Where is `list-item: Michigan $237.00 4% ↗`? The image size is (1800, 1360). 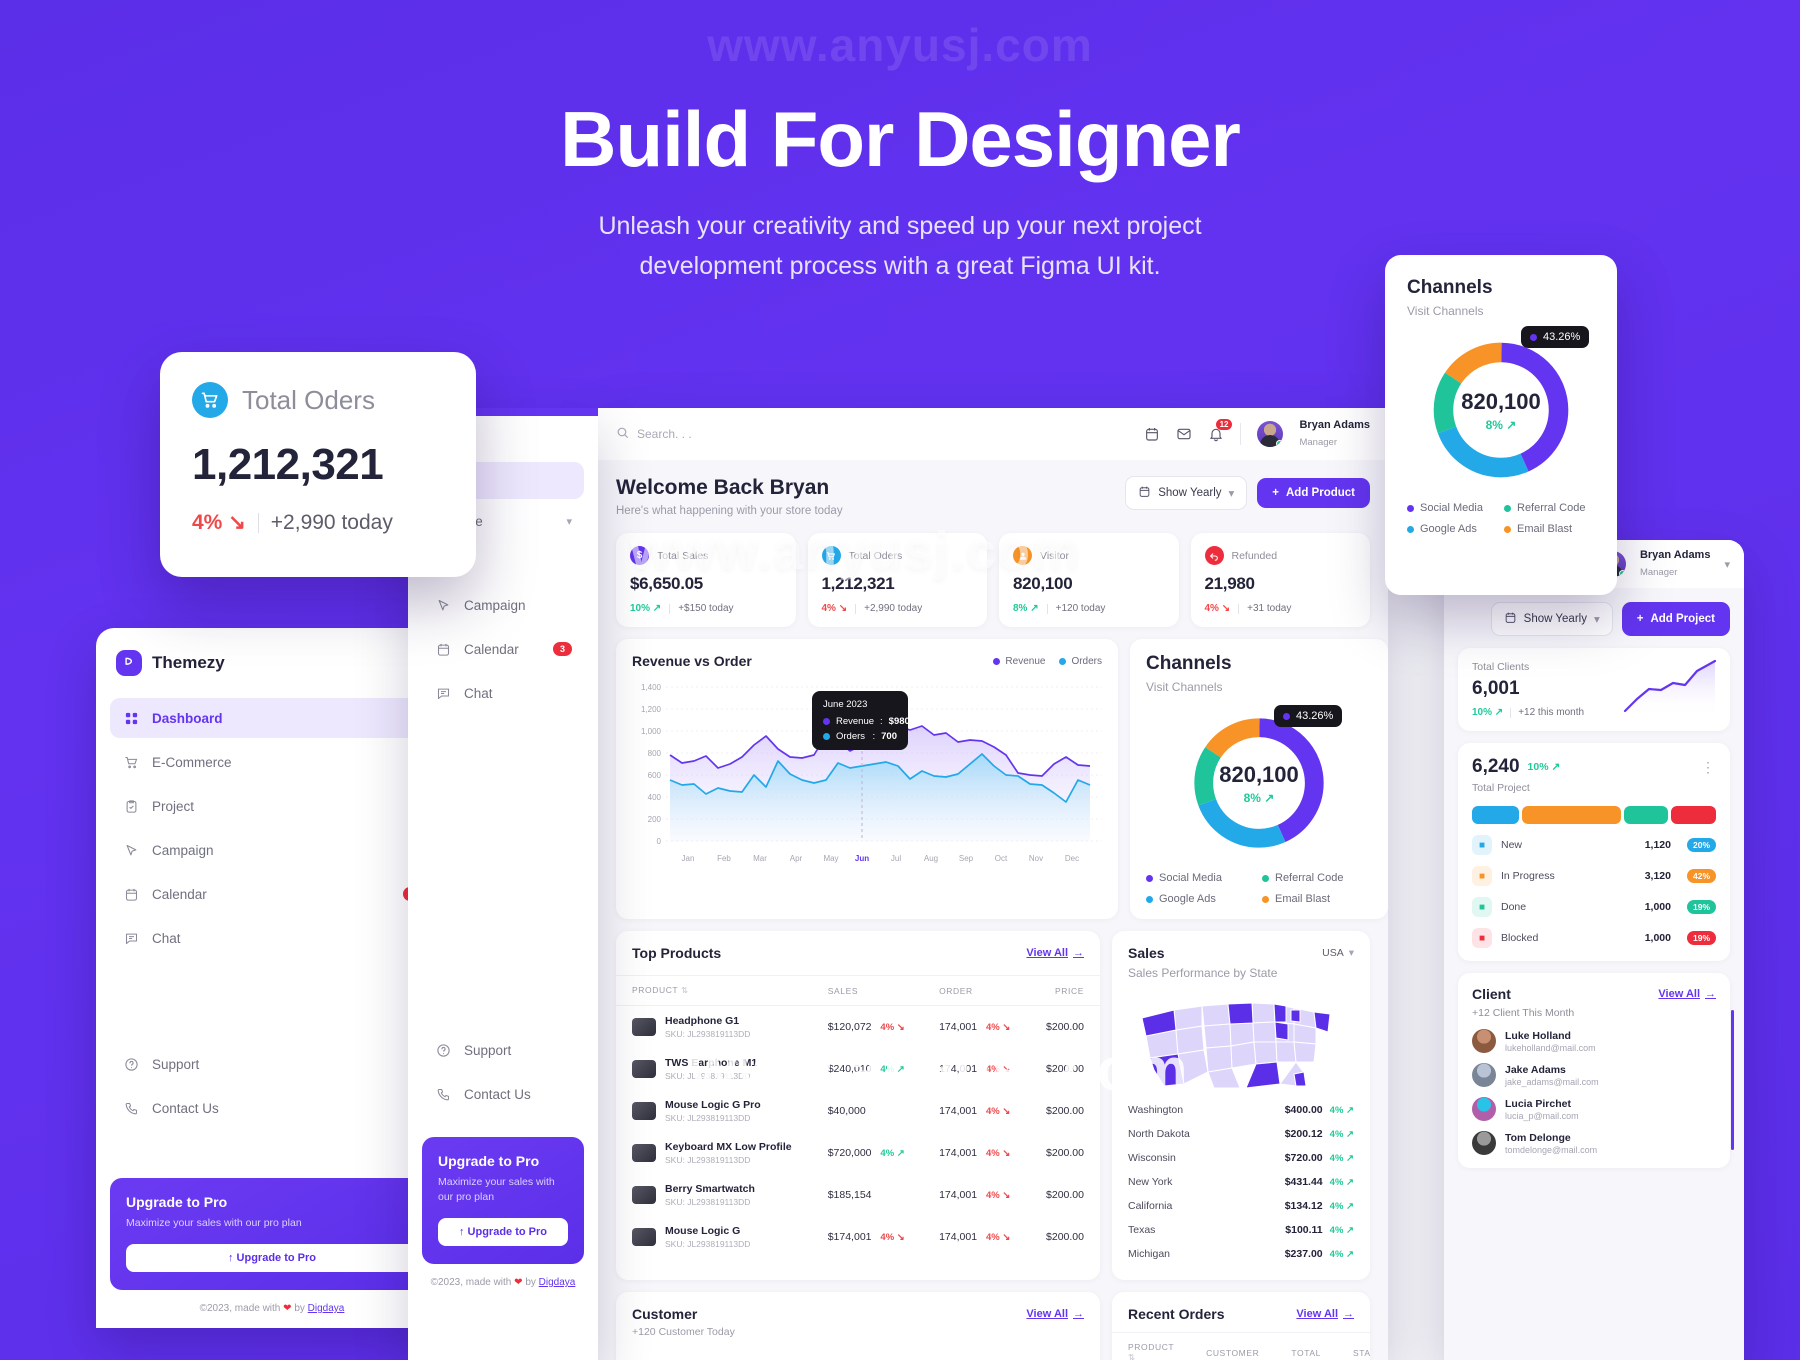 list-item: Michigan $237.00 4% ↗ is located at coordinates (1241, 1254).